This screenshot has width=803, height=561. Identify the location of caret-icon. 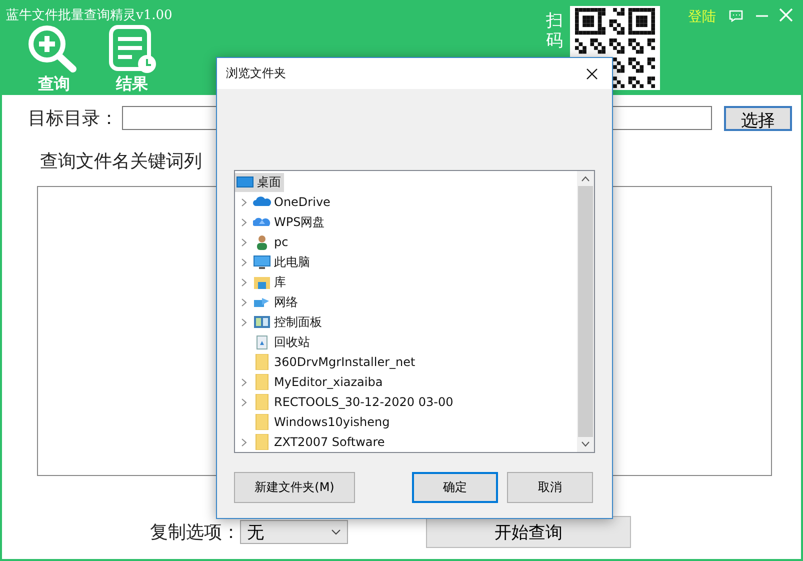
(336, 532).